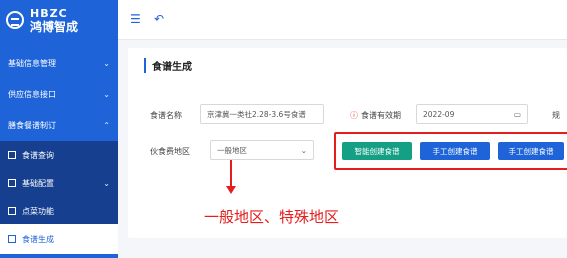  Describe the element at coordinates (166, 115) in the screenshot. I see `recipe-name-label: 食谱名称` at that location.